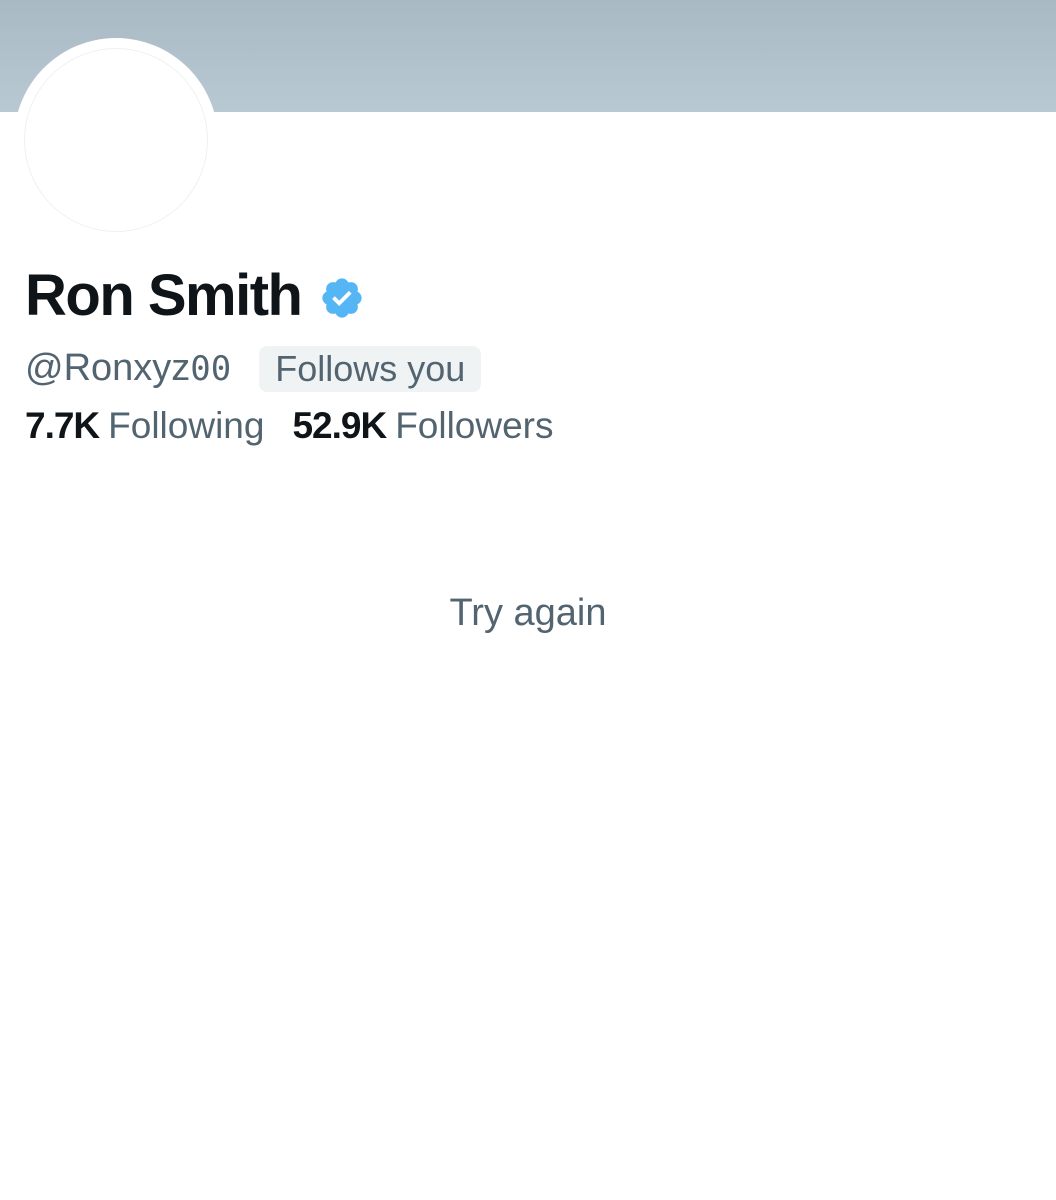 Image resolution: width=1056 pixels, height=1200 pixels. Describe the element at coordinates (474, 425) in the screenshot. I see `followers-label: Followers` at that location.